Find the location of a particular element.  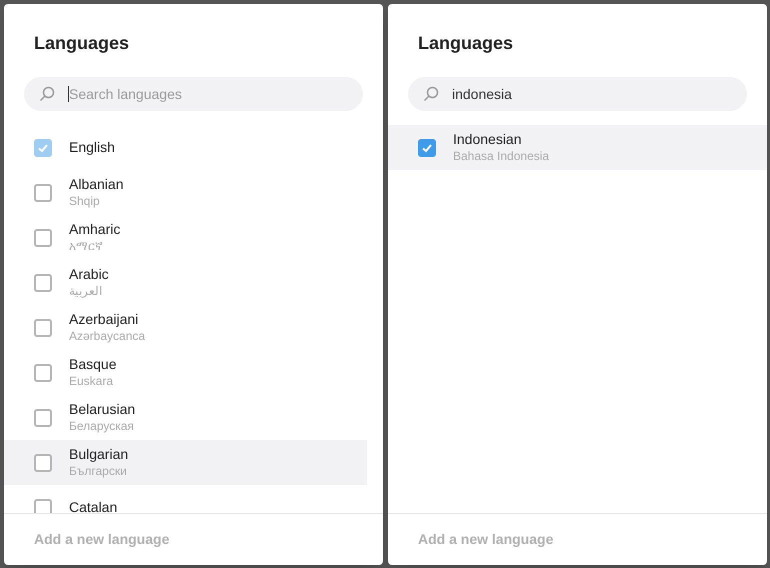

language-item: Belarusian Беларуская is located at coordinates (185, 417).